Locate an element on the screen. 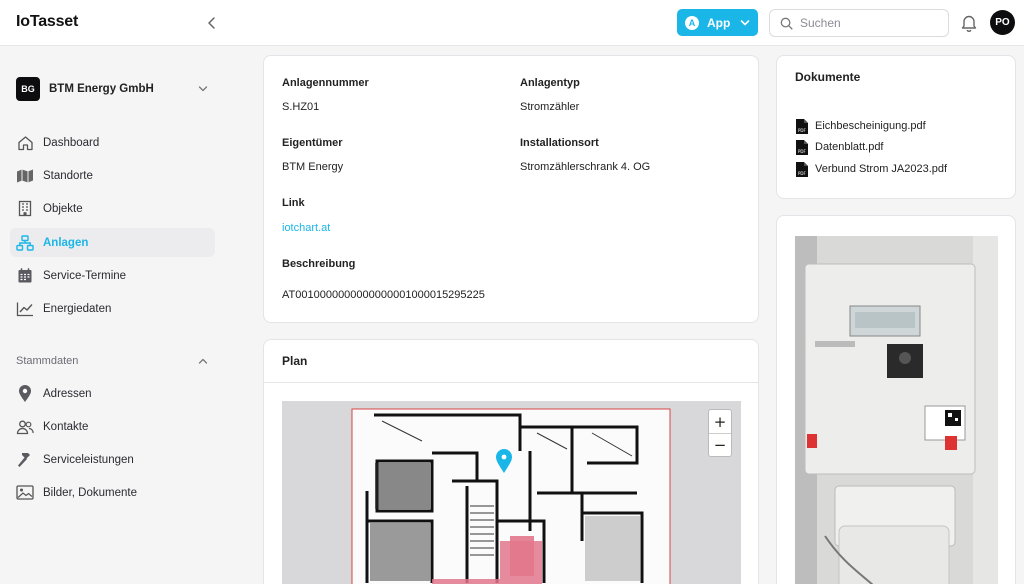 This screenshot has height=584, width=1024. sidebar-item-label: Objekte is located at coordinates (63, 208).